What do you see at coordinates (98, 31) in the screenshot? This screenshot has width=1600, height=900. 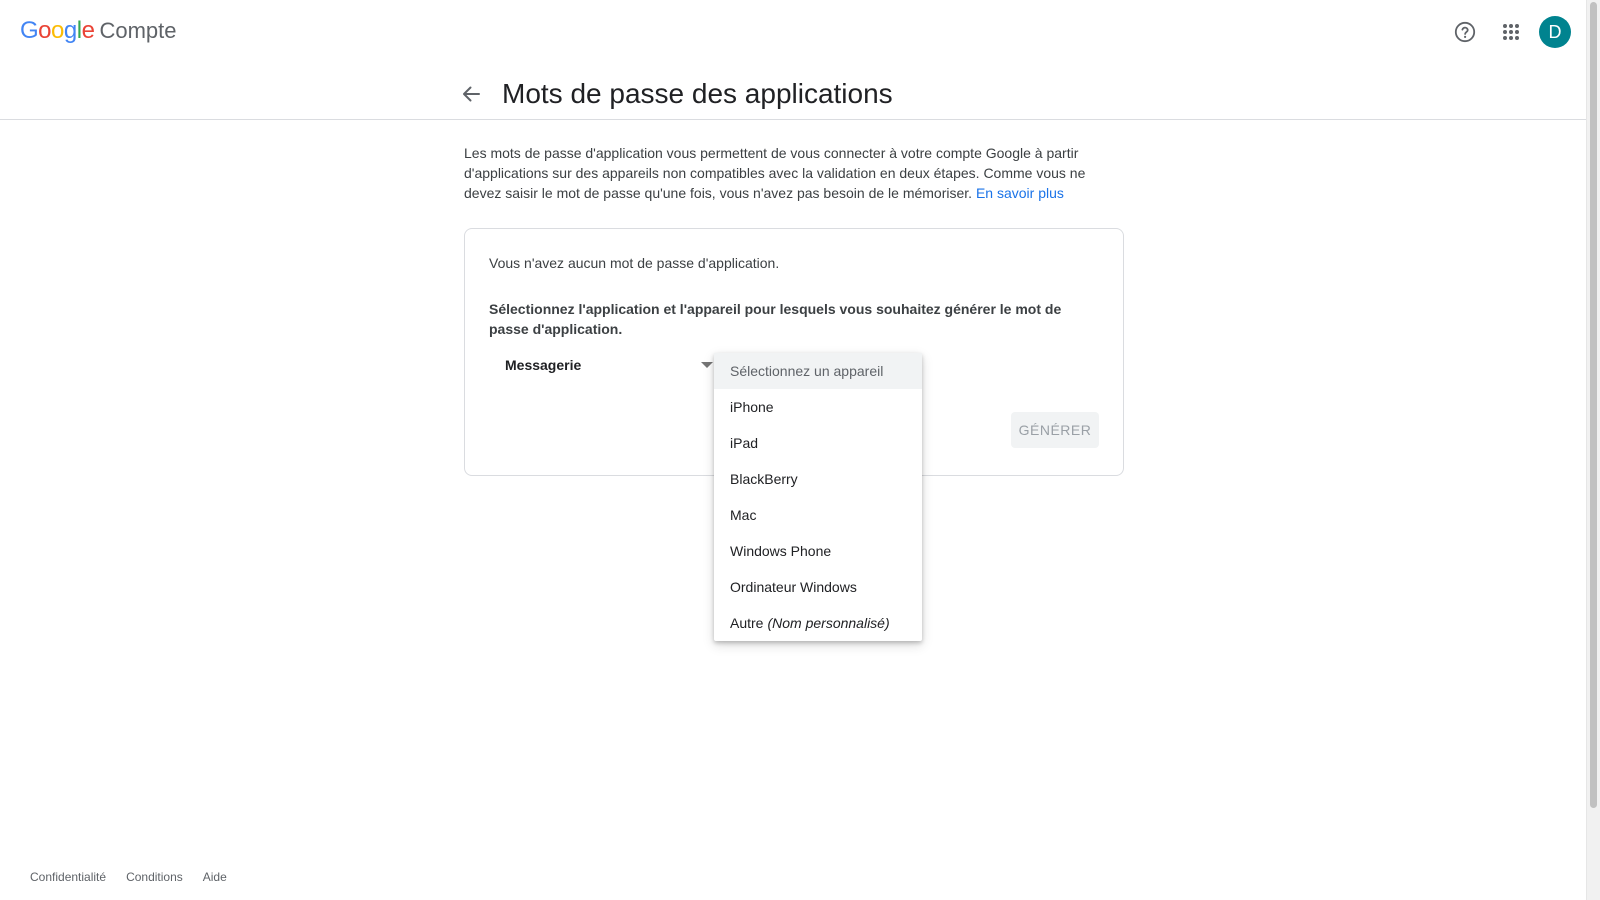 I see `google-account-logo: Google Compte` at bounding box center [98, 31].